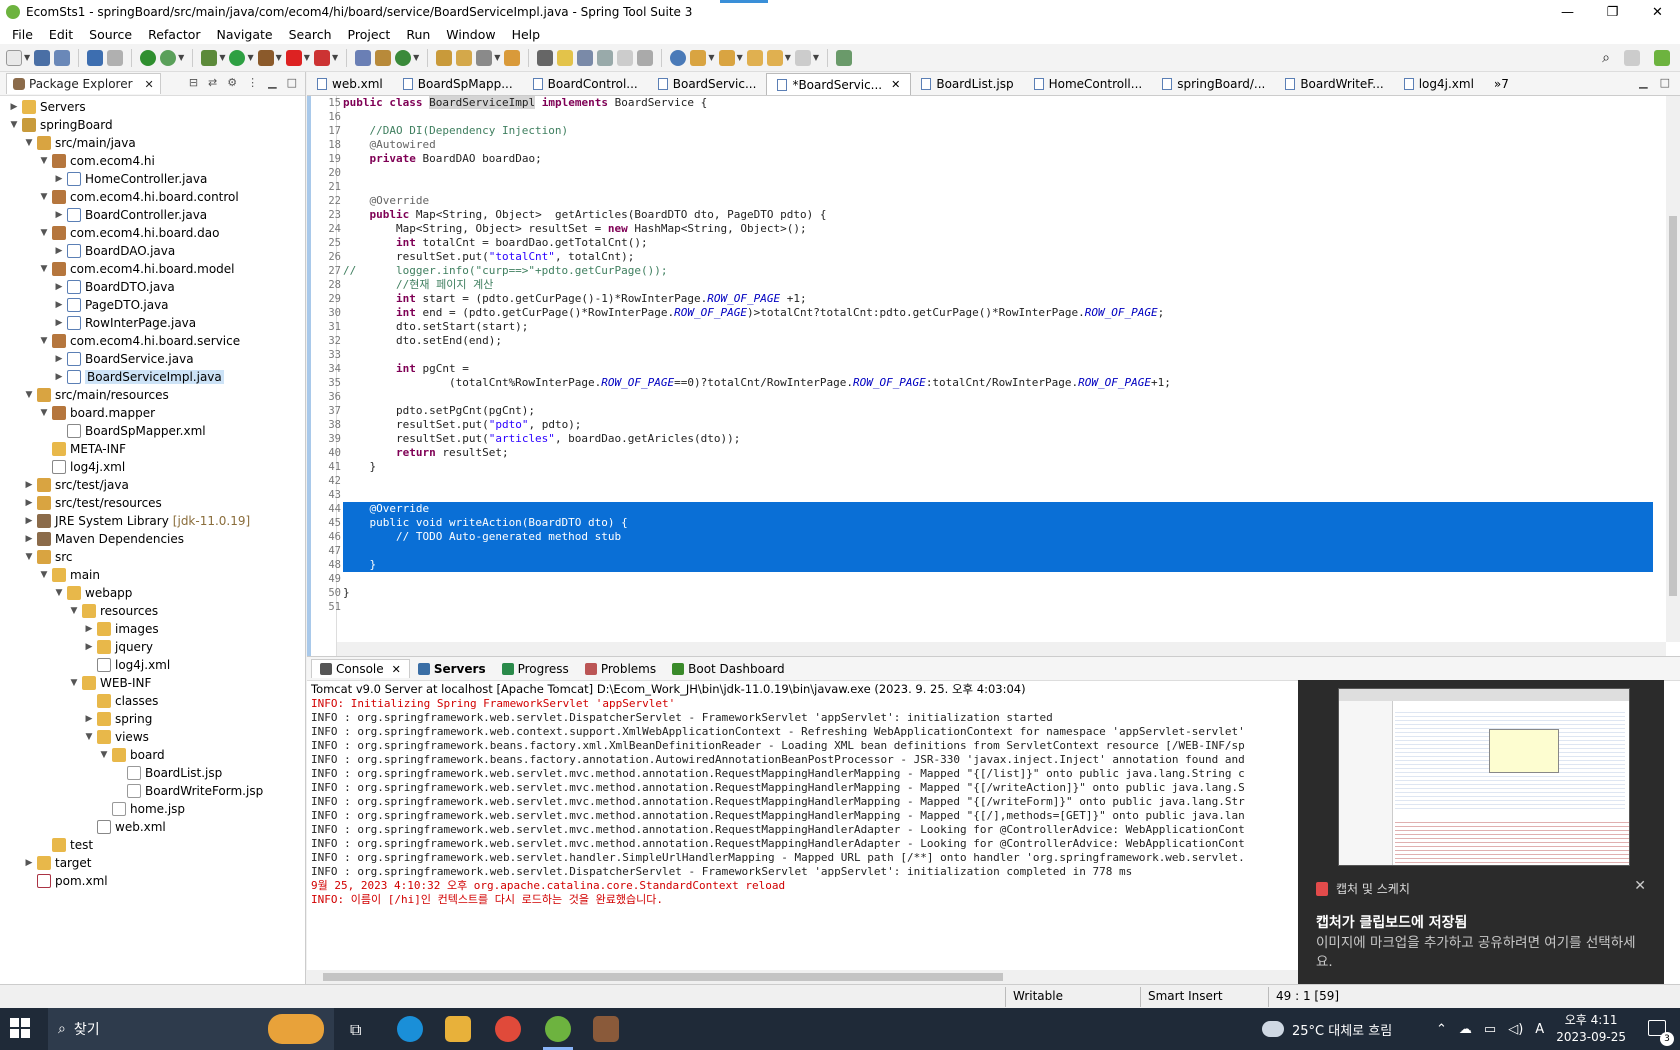 This screenshot has width=1680, height=1050. I want to click on windows-start-icon, so click(20, 1028).